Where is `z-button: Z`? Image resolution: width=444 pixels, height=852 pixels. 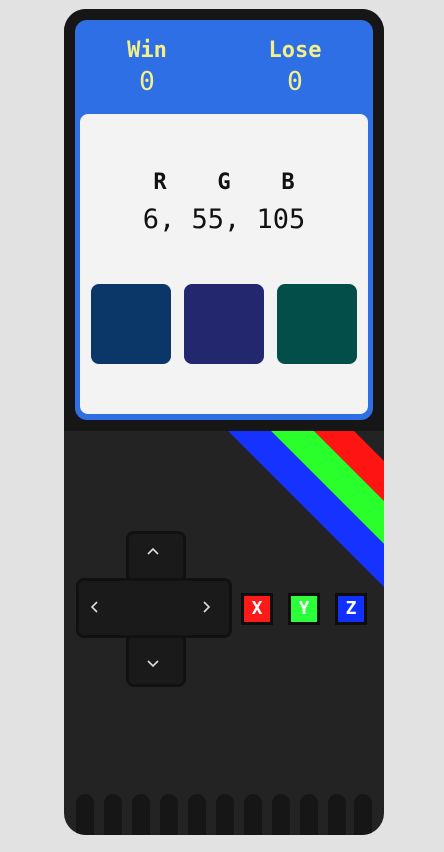
z-button: Z is located at coordinates (351, 609).